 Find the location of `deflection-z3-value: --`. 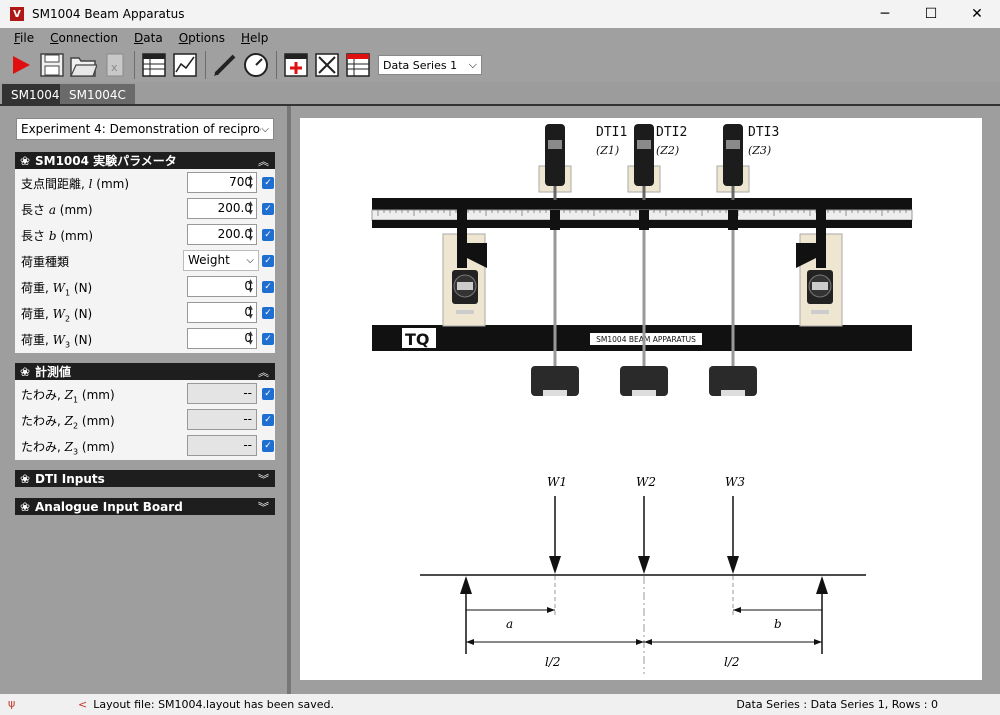

deflection-z3-value: -- is located at coordinates (222, 445).